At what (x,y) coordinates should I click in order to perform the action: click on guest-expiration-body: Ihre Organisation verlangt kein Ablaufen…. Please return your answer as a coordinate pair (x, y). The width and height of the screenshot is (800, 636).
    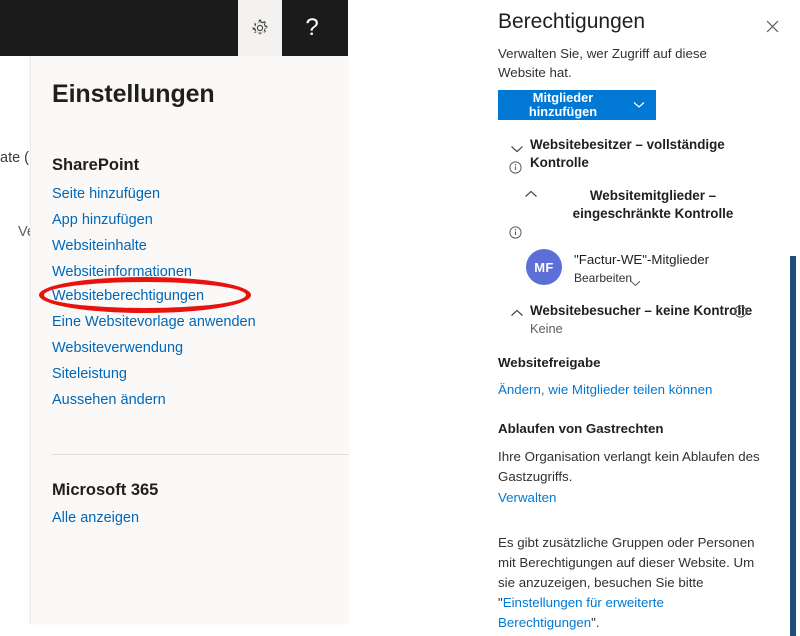
    Looking at the image, I should click on (629, 466).